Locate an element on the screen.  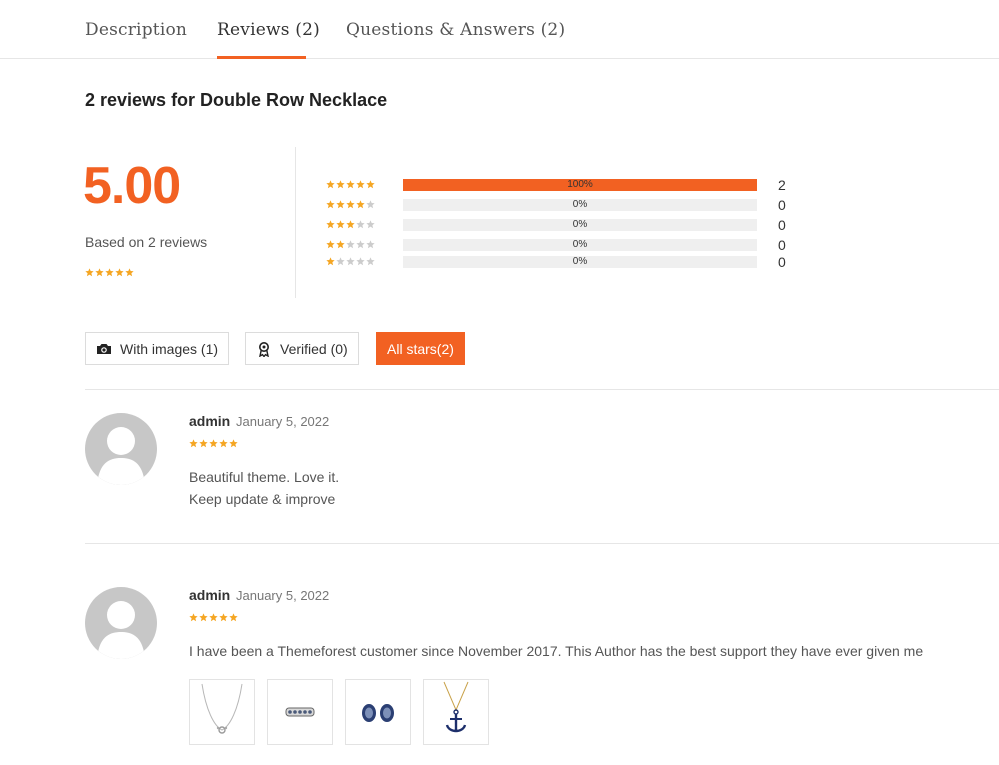
filter-with-images-label: With images (1) is located at coordinates (169, 348).